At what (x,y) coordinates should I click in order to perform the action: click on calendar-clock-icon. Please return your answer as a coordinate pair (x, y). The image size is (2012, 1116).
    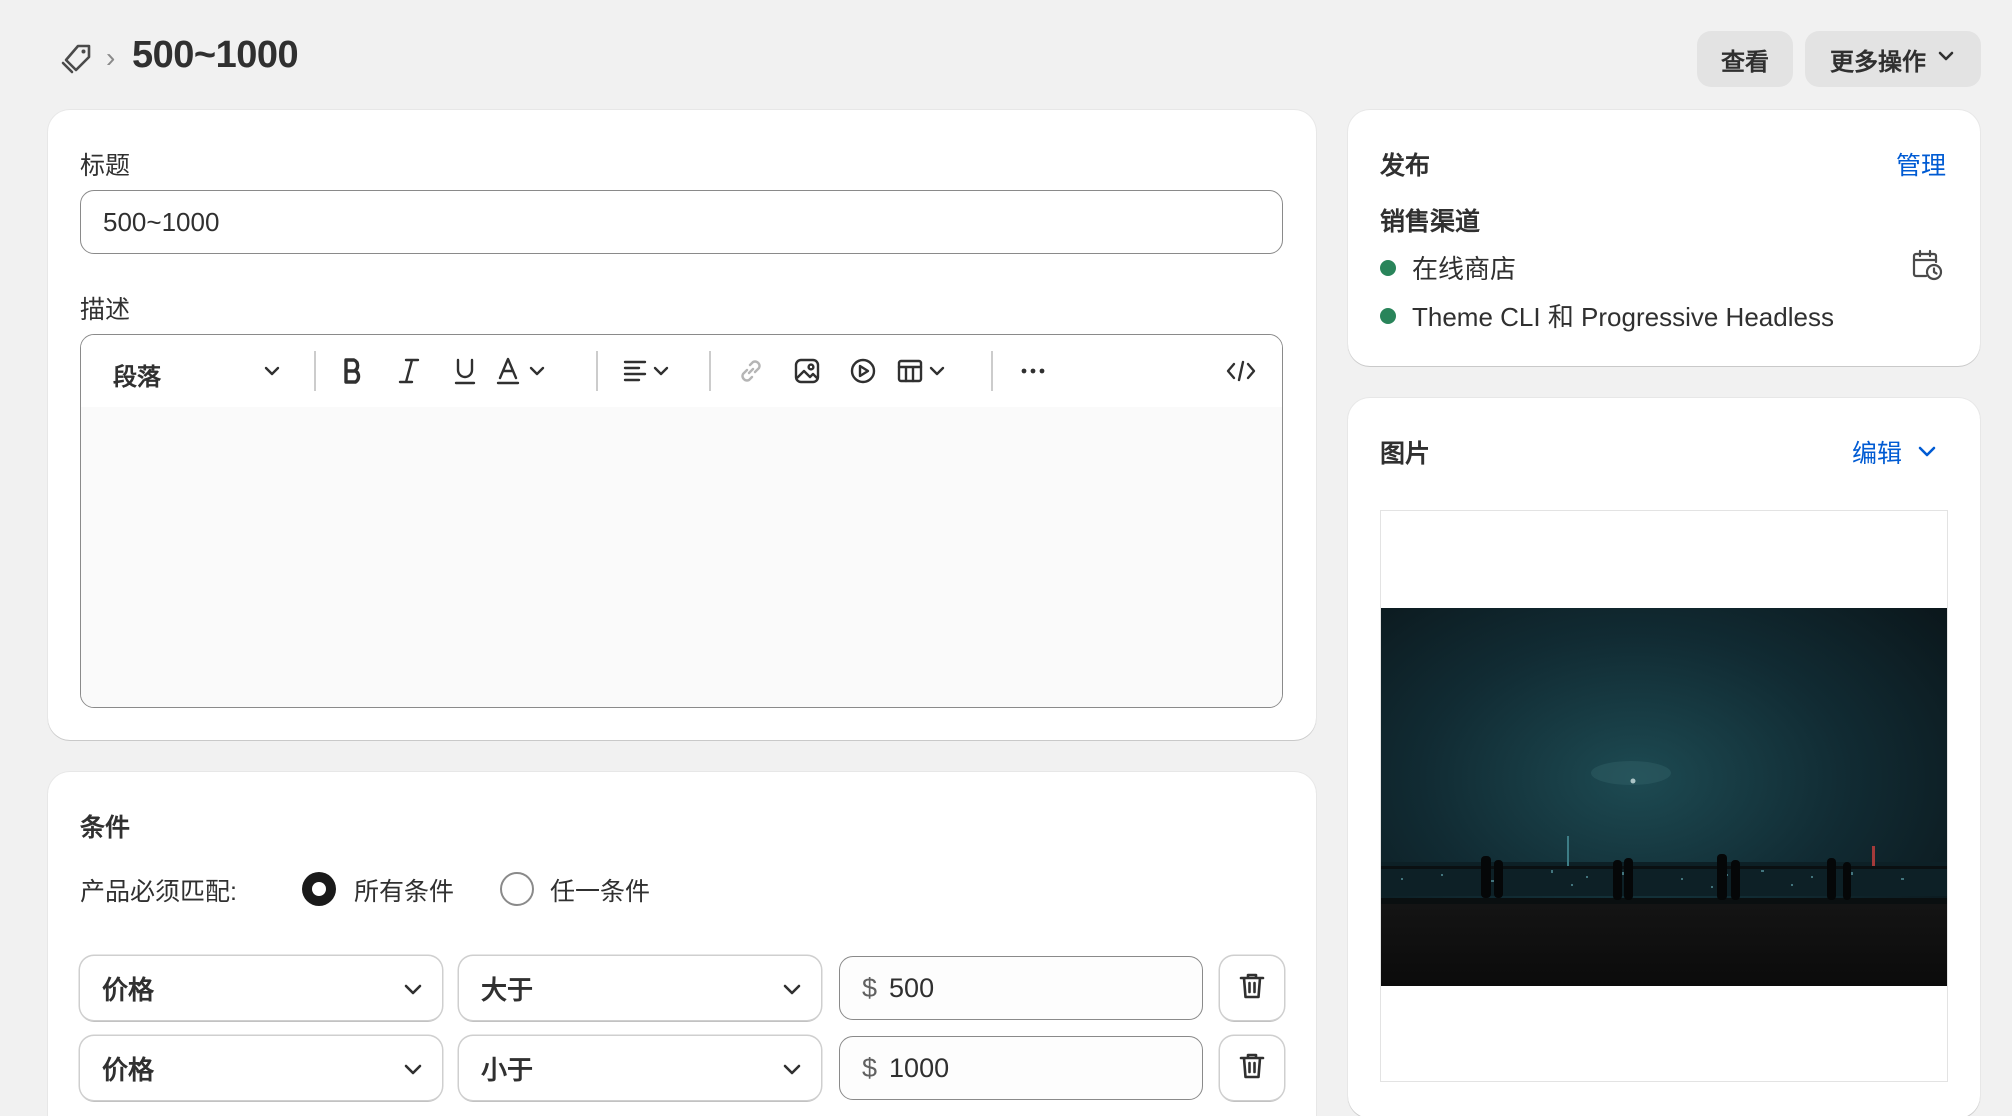
    Looking at the image, I should click on (1927, 267).